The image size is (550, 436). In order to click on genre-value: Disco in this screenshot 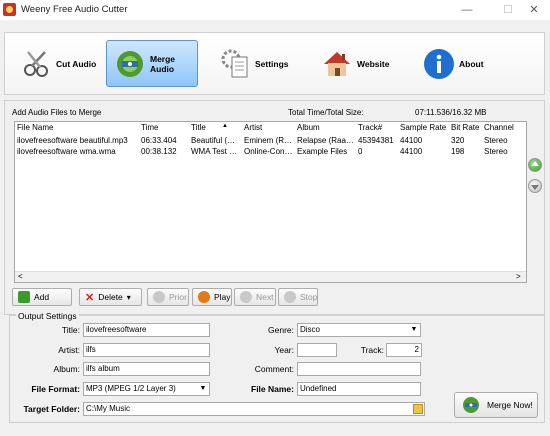, I will do `click(310, 329)`.